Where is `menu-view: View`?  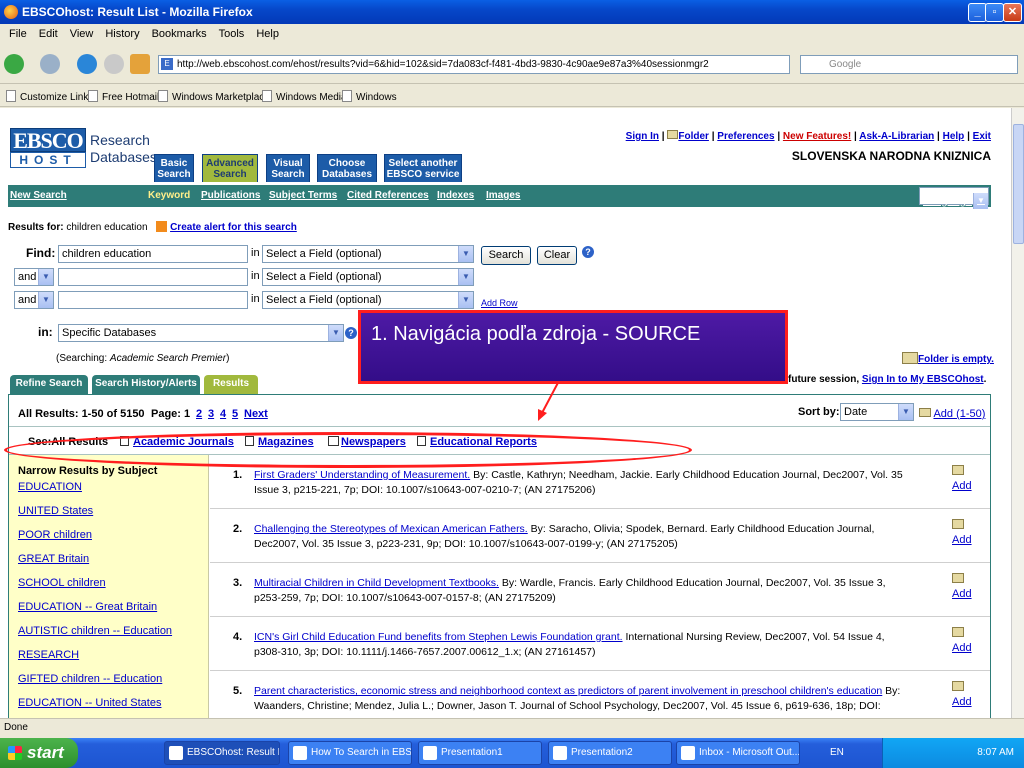 menu-view: View is located at coordinates (82, 34).